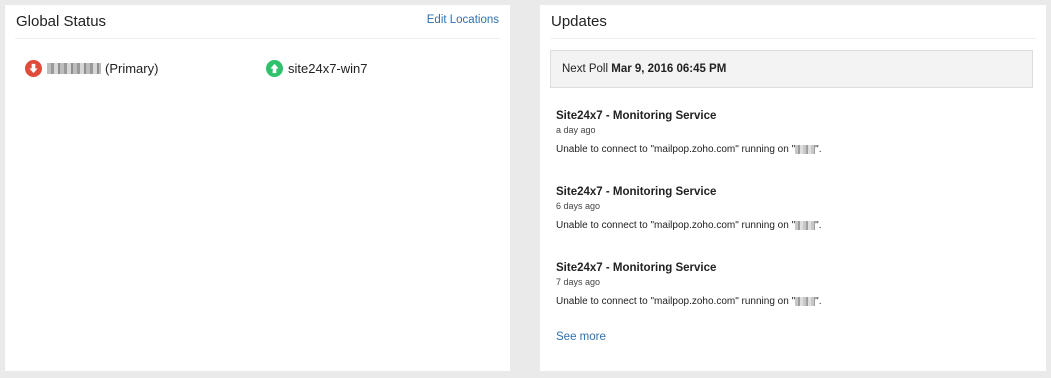  I want to click on global-status-header: Global Status Edit Locations, so click(257, 22).